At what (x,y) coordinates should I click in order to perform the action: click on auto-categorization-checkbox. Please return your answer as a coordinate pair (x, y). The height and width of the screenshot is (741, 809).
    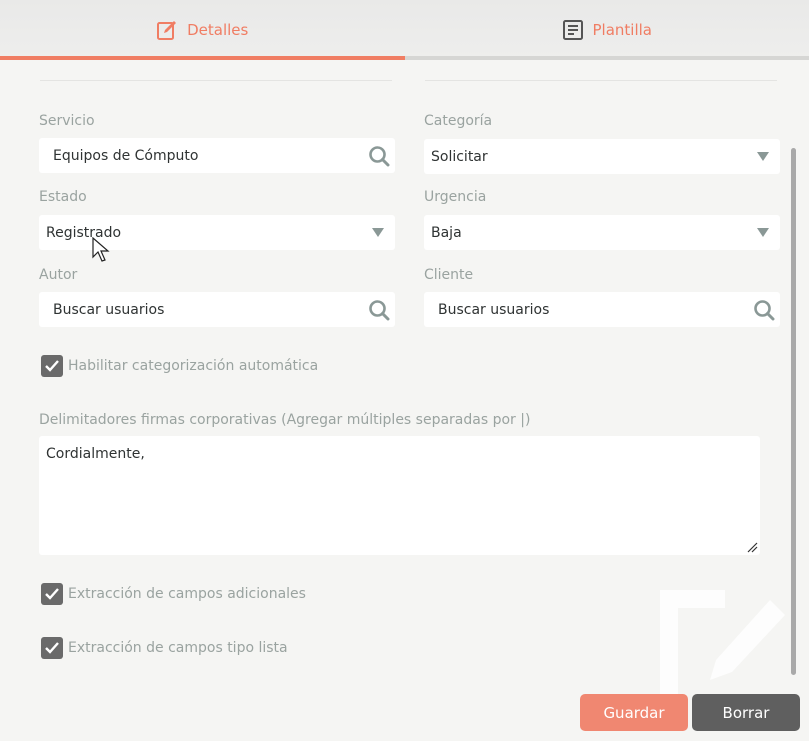
    Looking at the image, I should click on (52, 366).